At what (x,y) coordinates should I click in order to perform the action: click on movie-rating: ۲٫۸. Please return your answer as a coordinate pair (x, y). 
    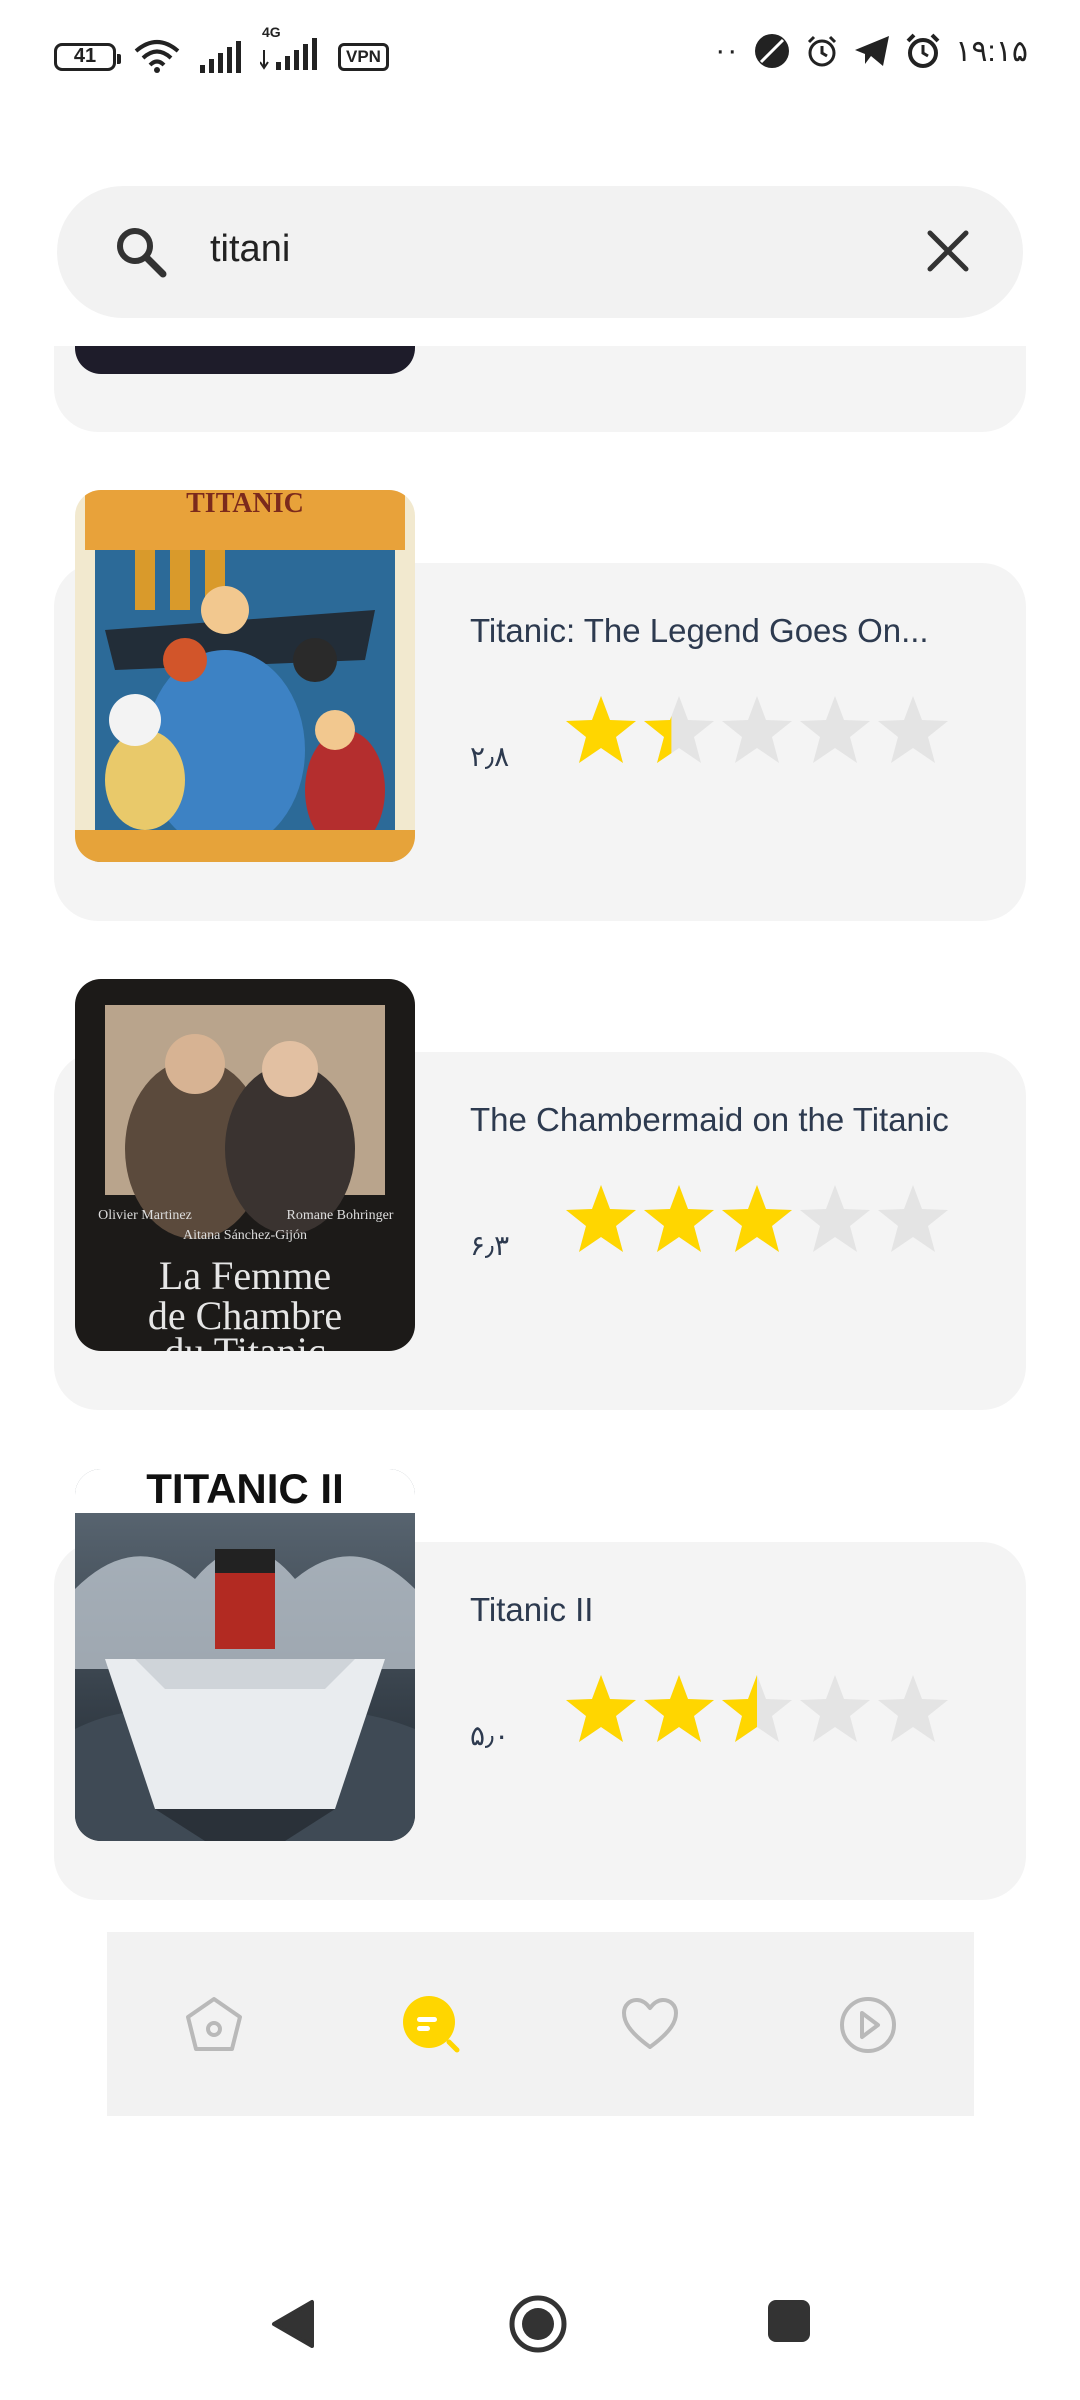
    Looking at the image, I should click on (490, 756).